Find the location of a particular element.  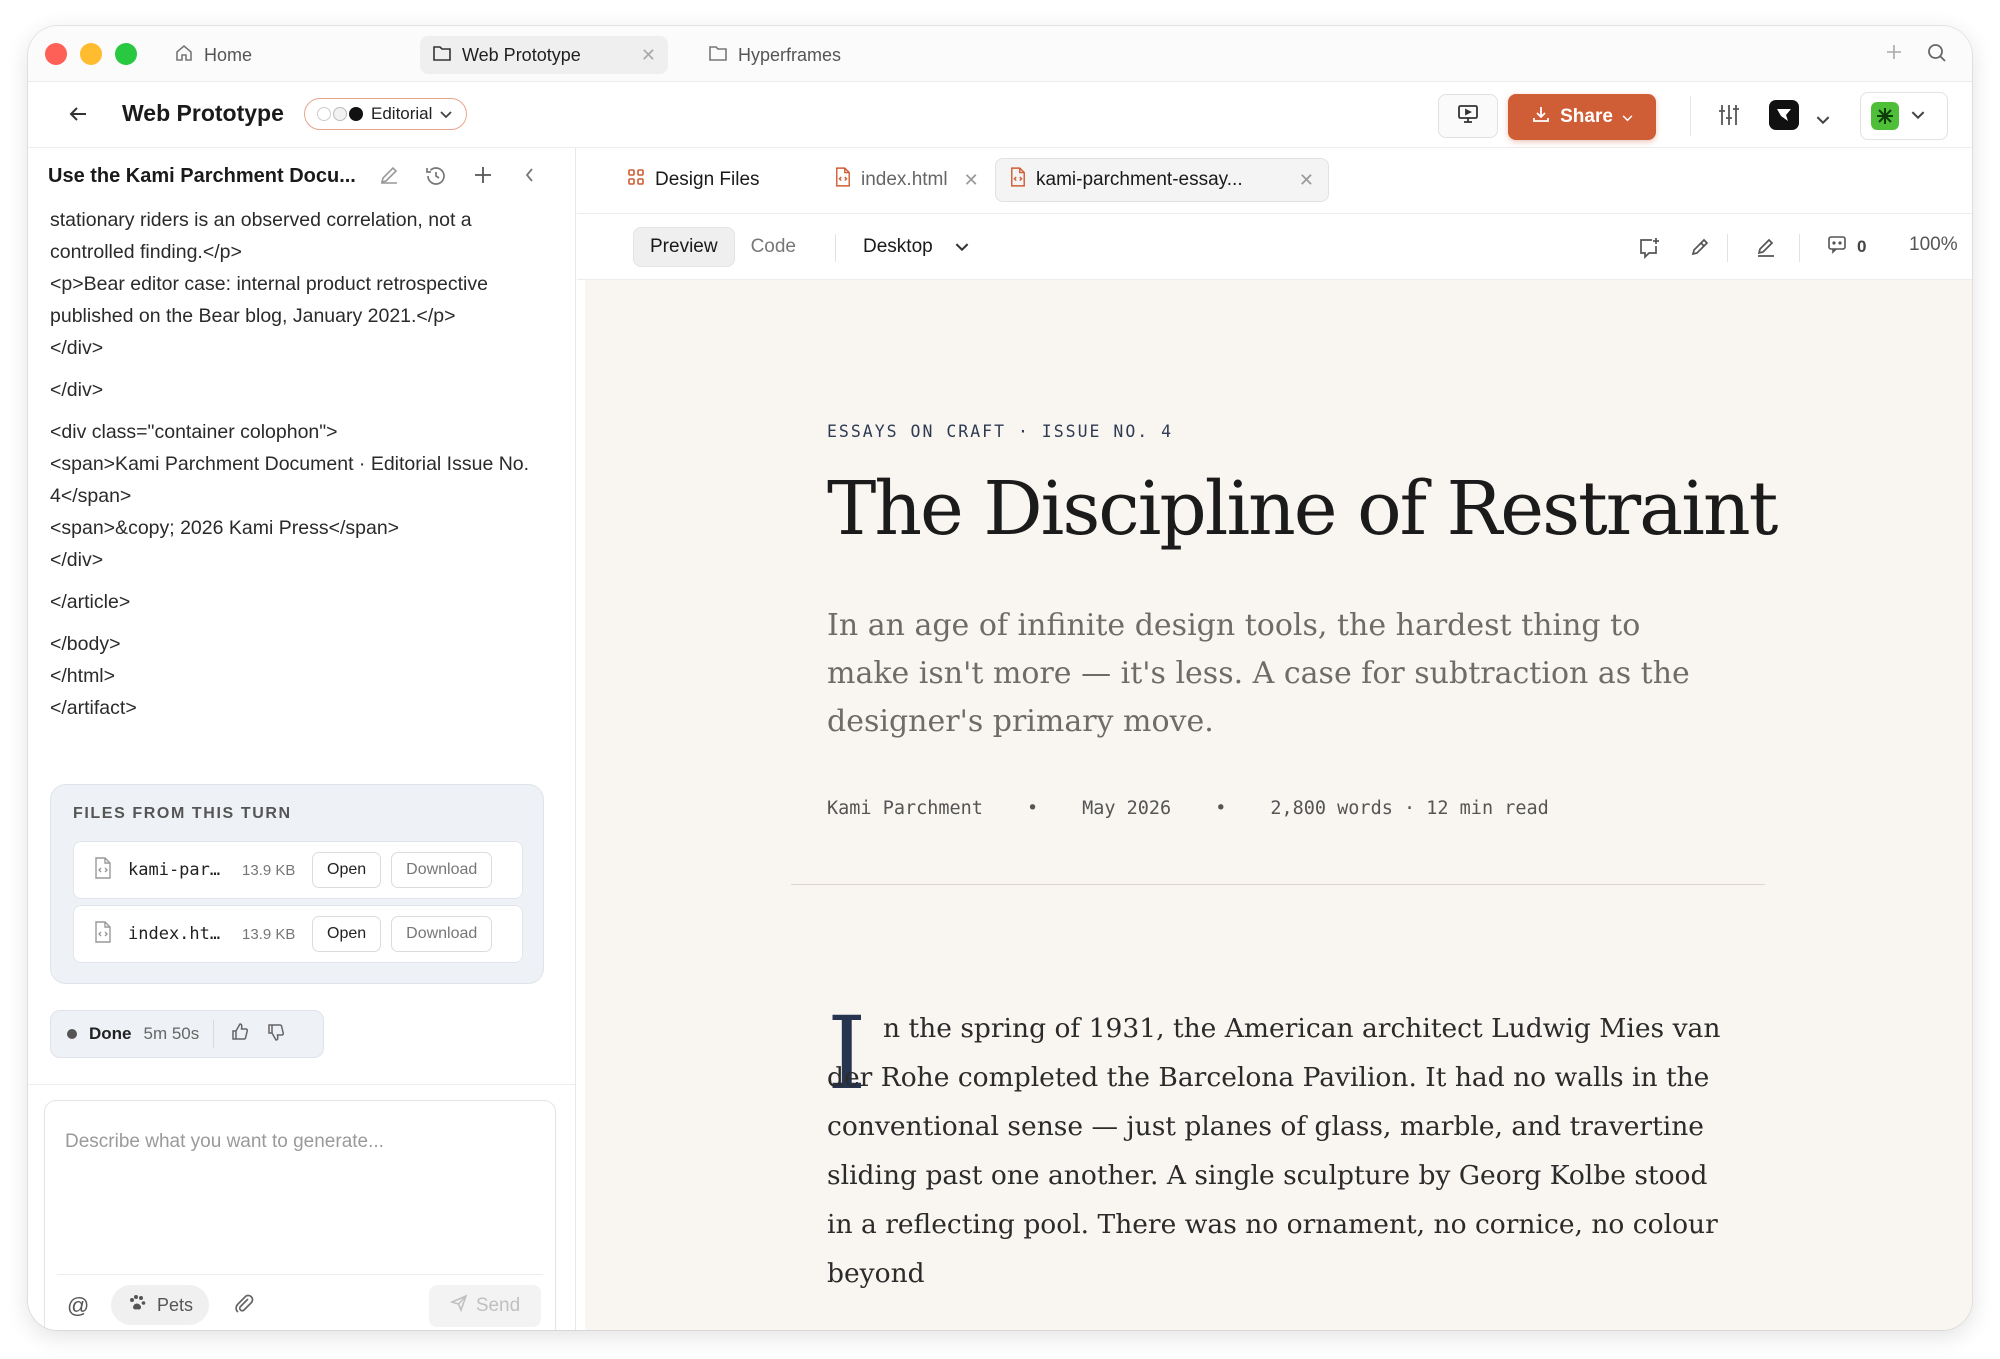

draw-icon is located at coordinates (1700, 249).